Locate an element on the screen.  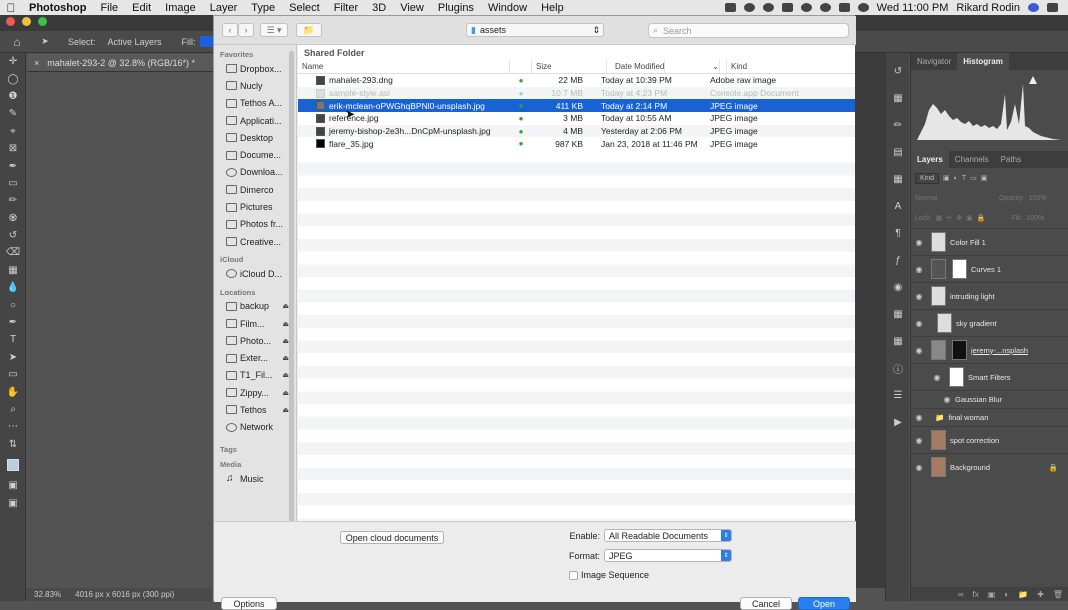
image-sequence-checkbox is located at coordinates (573, 575).